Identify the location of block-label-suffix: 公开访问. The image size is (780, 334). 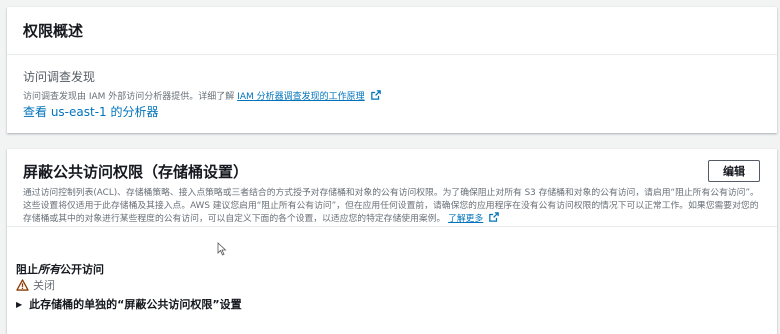
(82, 269).